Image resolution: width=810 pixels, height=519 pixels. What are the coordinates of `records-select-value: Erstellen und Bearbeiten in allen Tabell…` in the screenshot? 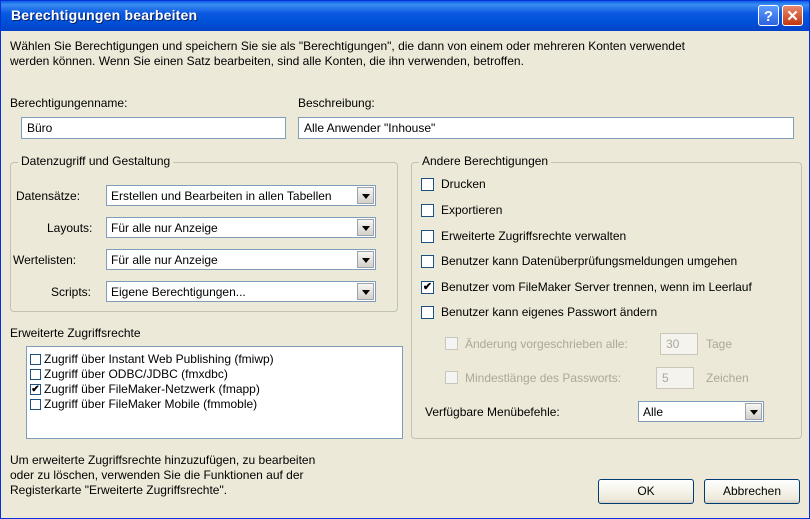 It's located at (221, 196).